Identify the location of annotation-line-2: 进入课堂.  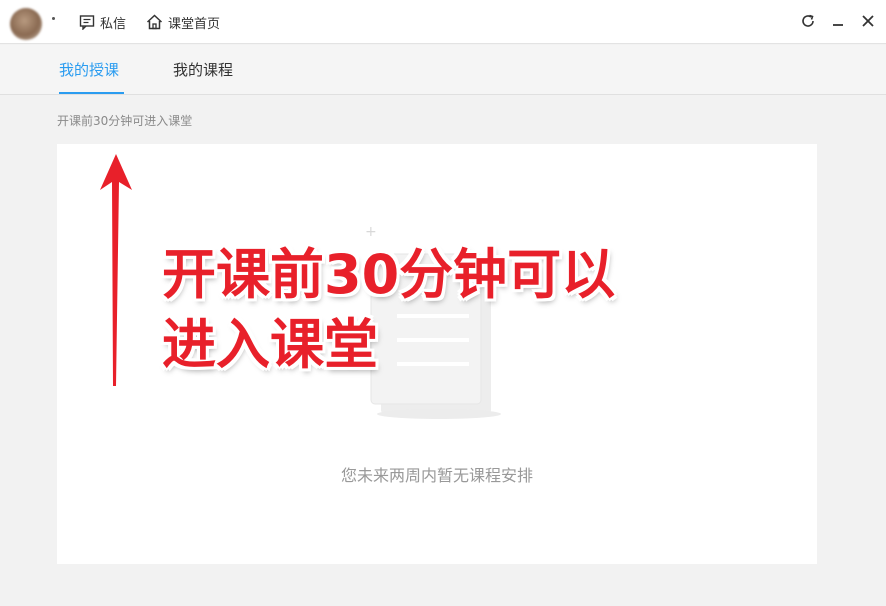
(270, 344).